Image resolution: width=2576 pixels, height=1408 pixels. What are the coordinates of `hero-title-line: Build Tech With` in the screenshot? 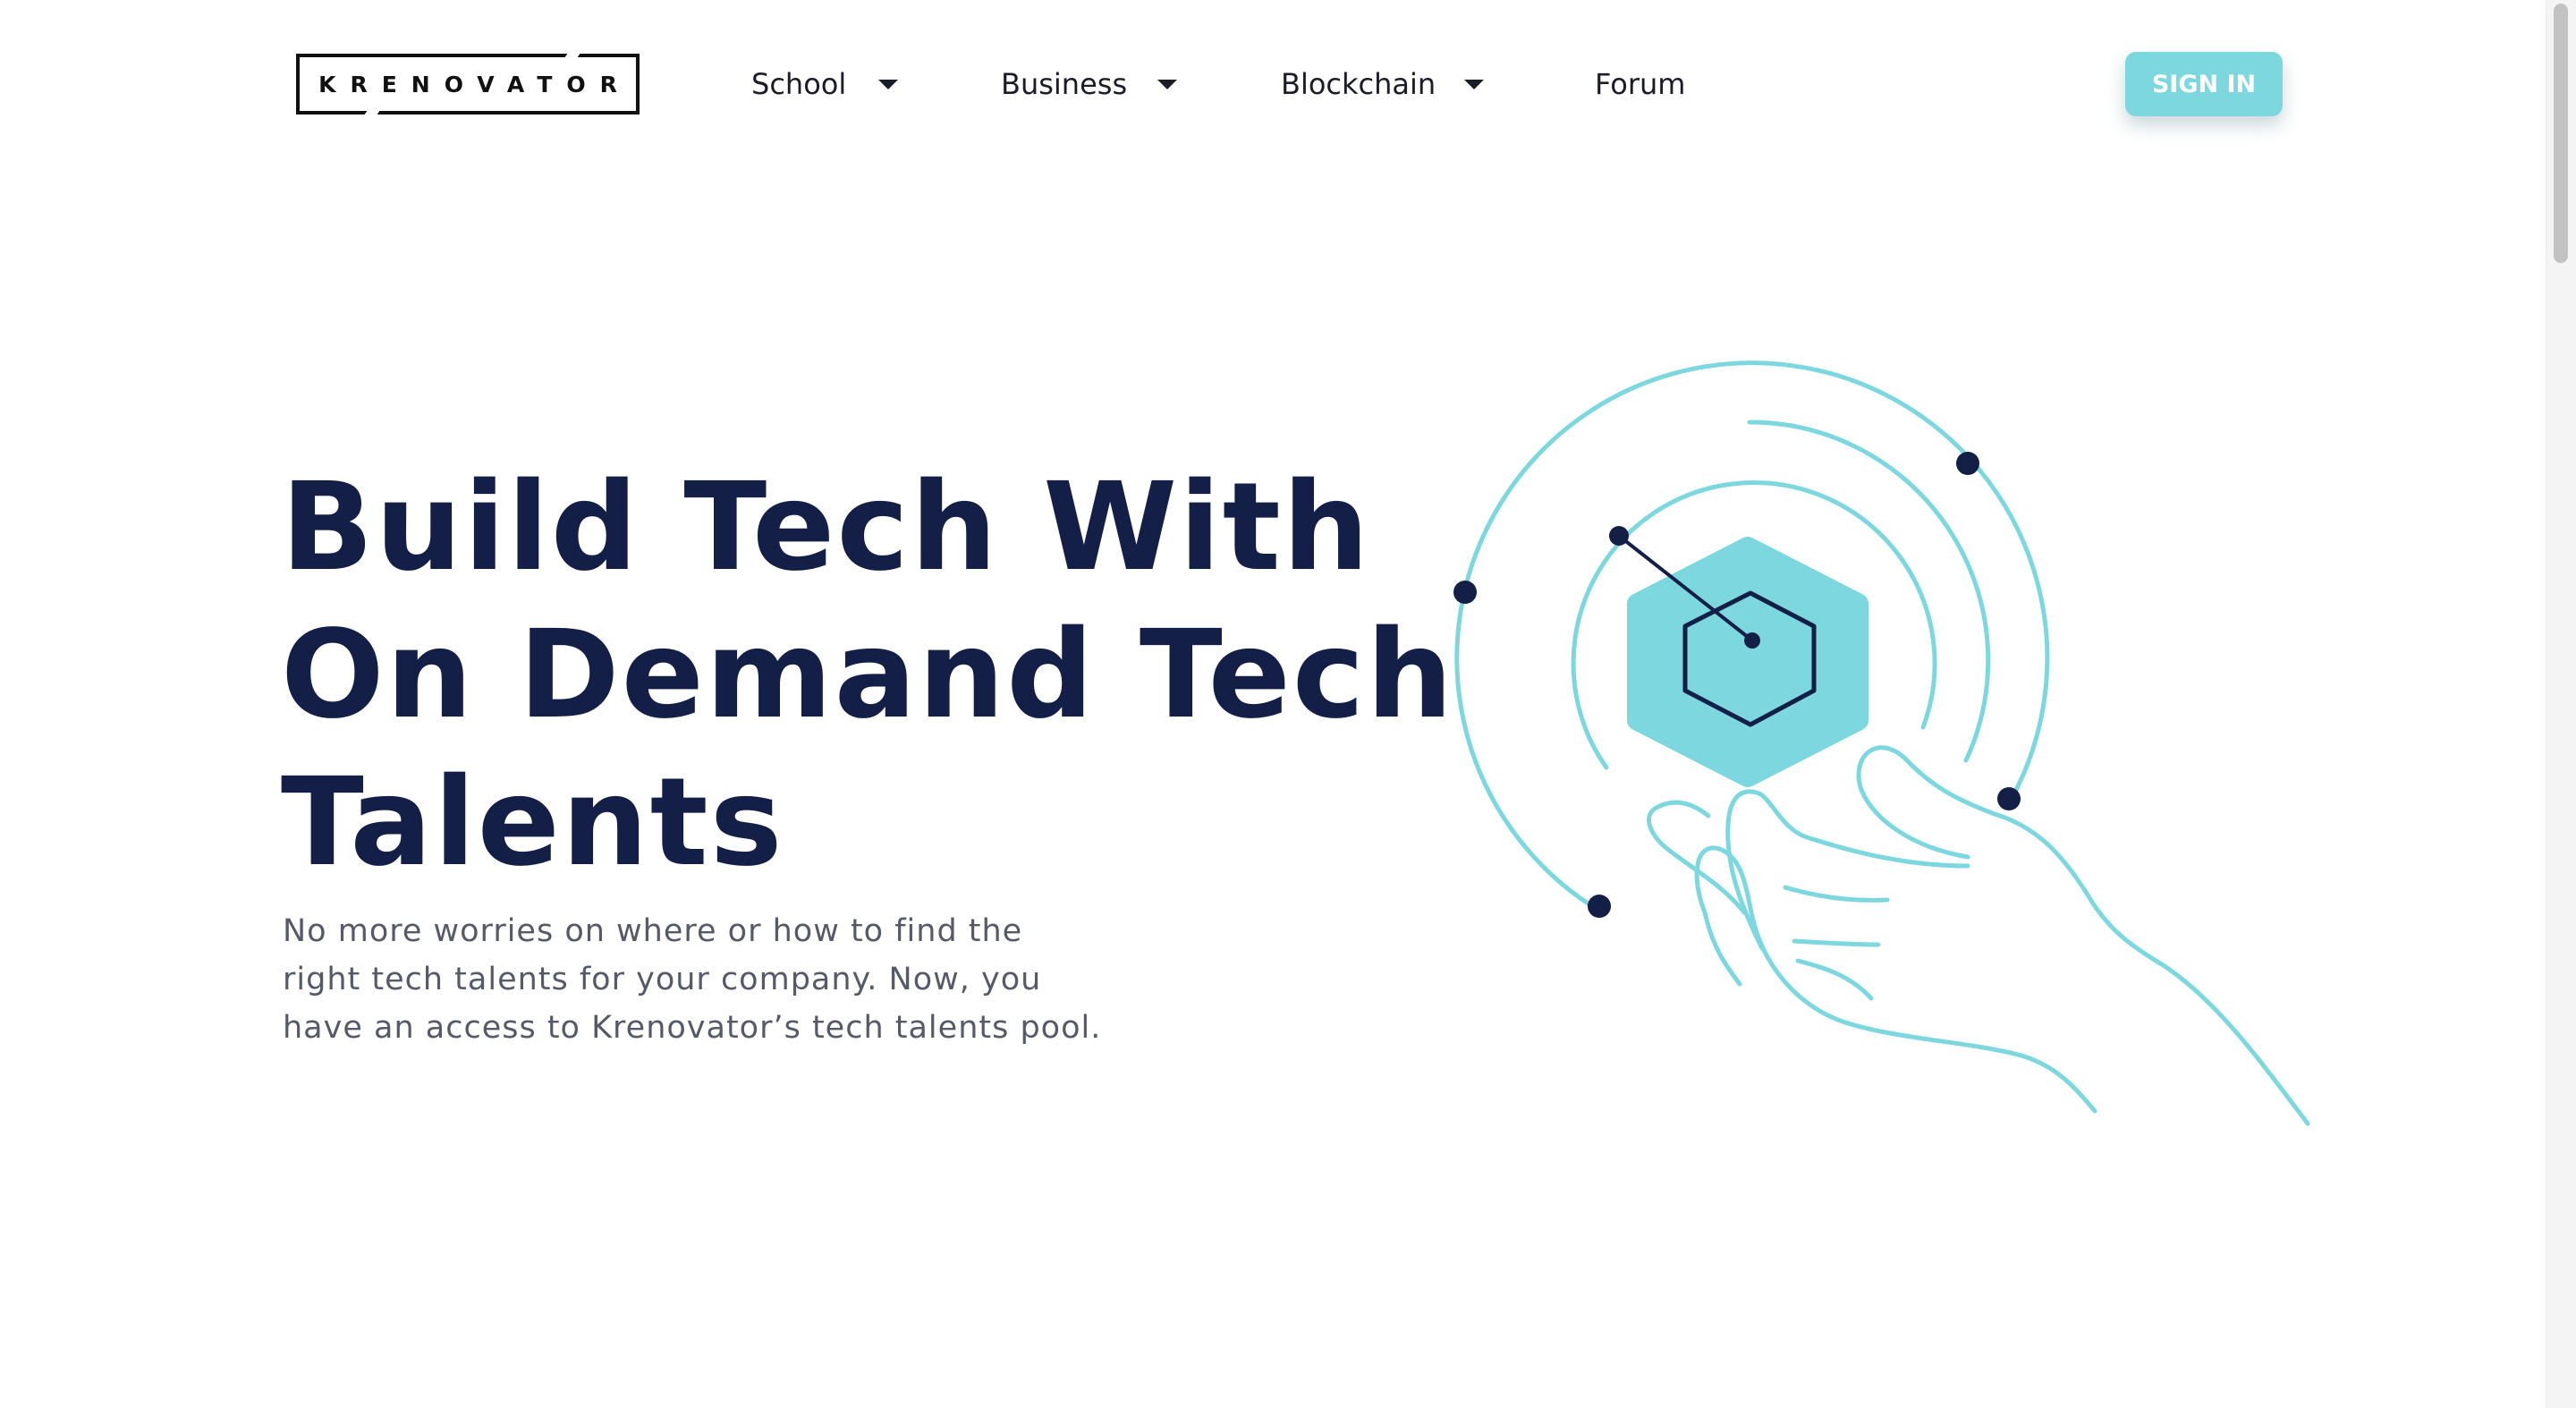 It's located at (826, 527).